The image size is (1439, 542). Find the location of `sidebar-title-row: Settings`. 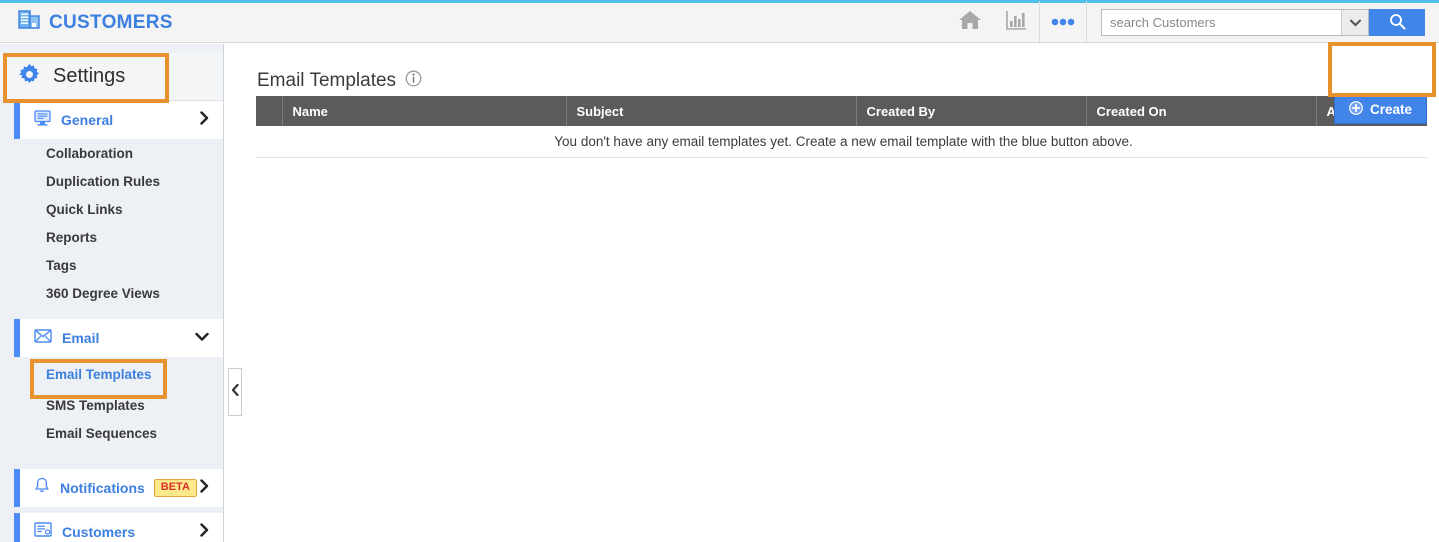

sidebar-title-row: Settings is located at coordinates (111, 77).